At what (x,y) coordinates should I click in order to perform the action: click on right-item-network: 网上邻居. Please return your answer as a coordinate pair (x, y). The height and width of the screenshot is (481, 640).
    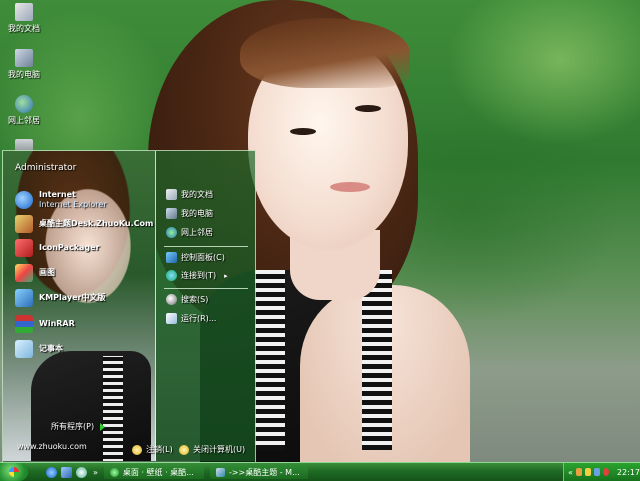
    Looking at the image, I should click on (189, 232).